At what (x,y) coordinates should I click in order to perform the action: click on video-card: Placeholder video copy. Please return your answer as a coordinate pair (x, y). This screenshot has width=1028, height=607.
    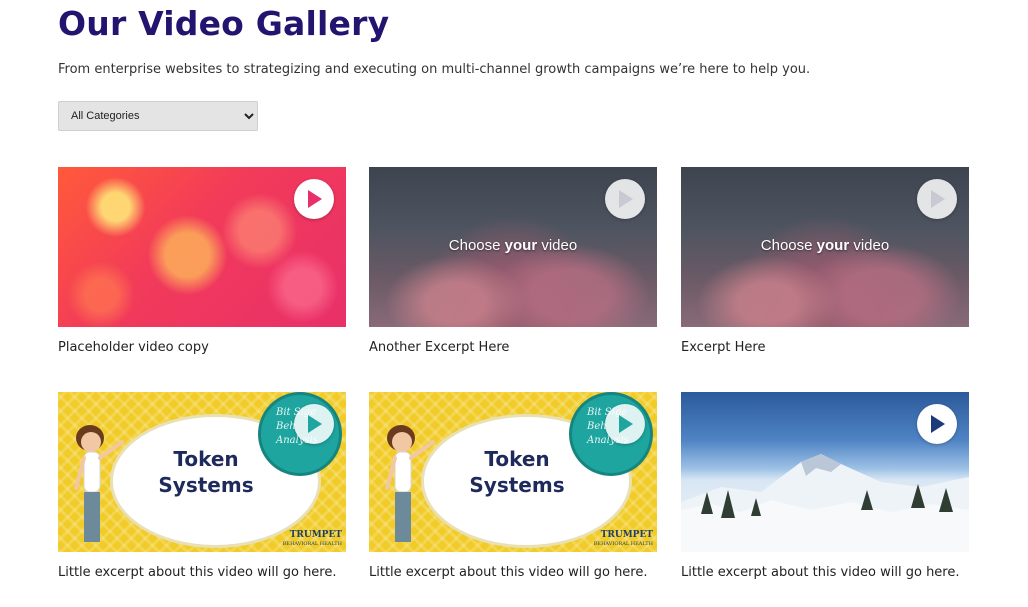
    Looking at the image, I should click on (202, 261).